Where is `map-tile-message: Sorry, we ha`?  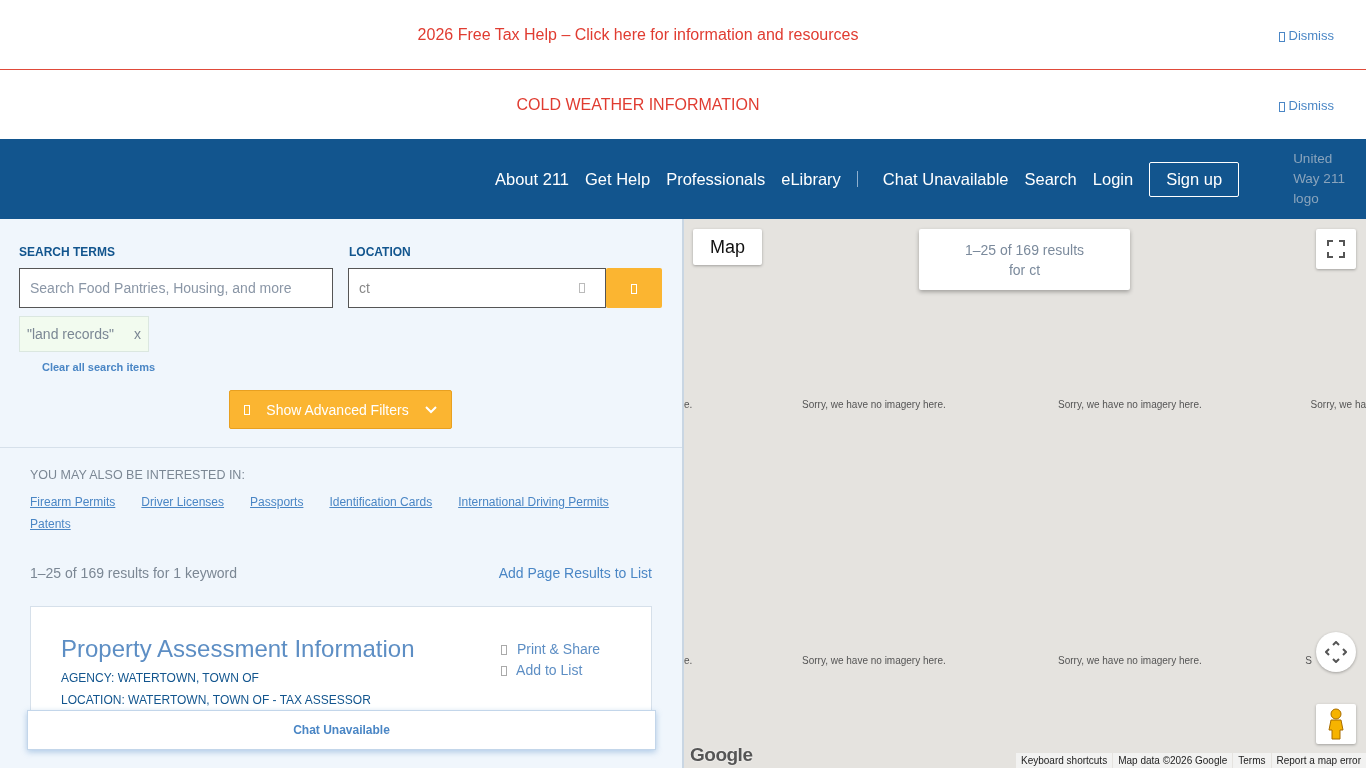
map-tile-message: Sorry, we ha is located at coordinates (1338, 404).